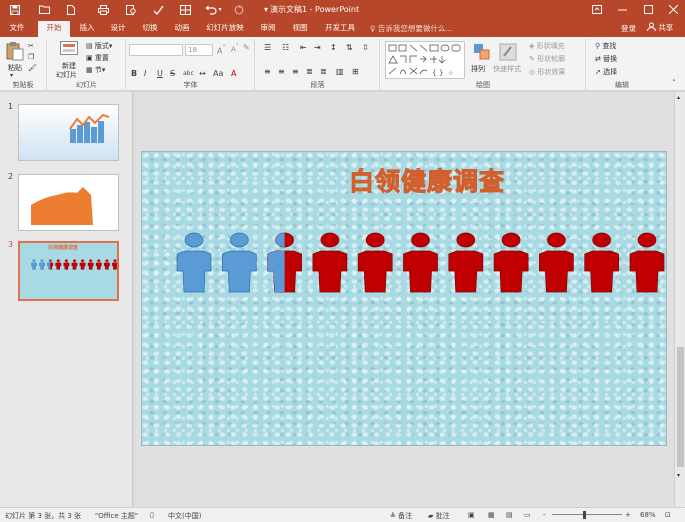 This screenshot has height=522, width=685. What do you see at coordinates (678, 97) in the screenshot?
I see `scroll-up-icon: ▴` at bounding box center [678, 97].